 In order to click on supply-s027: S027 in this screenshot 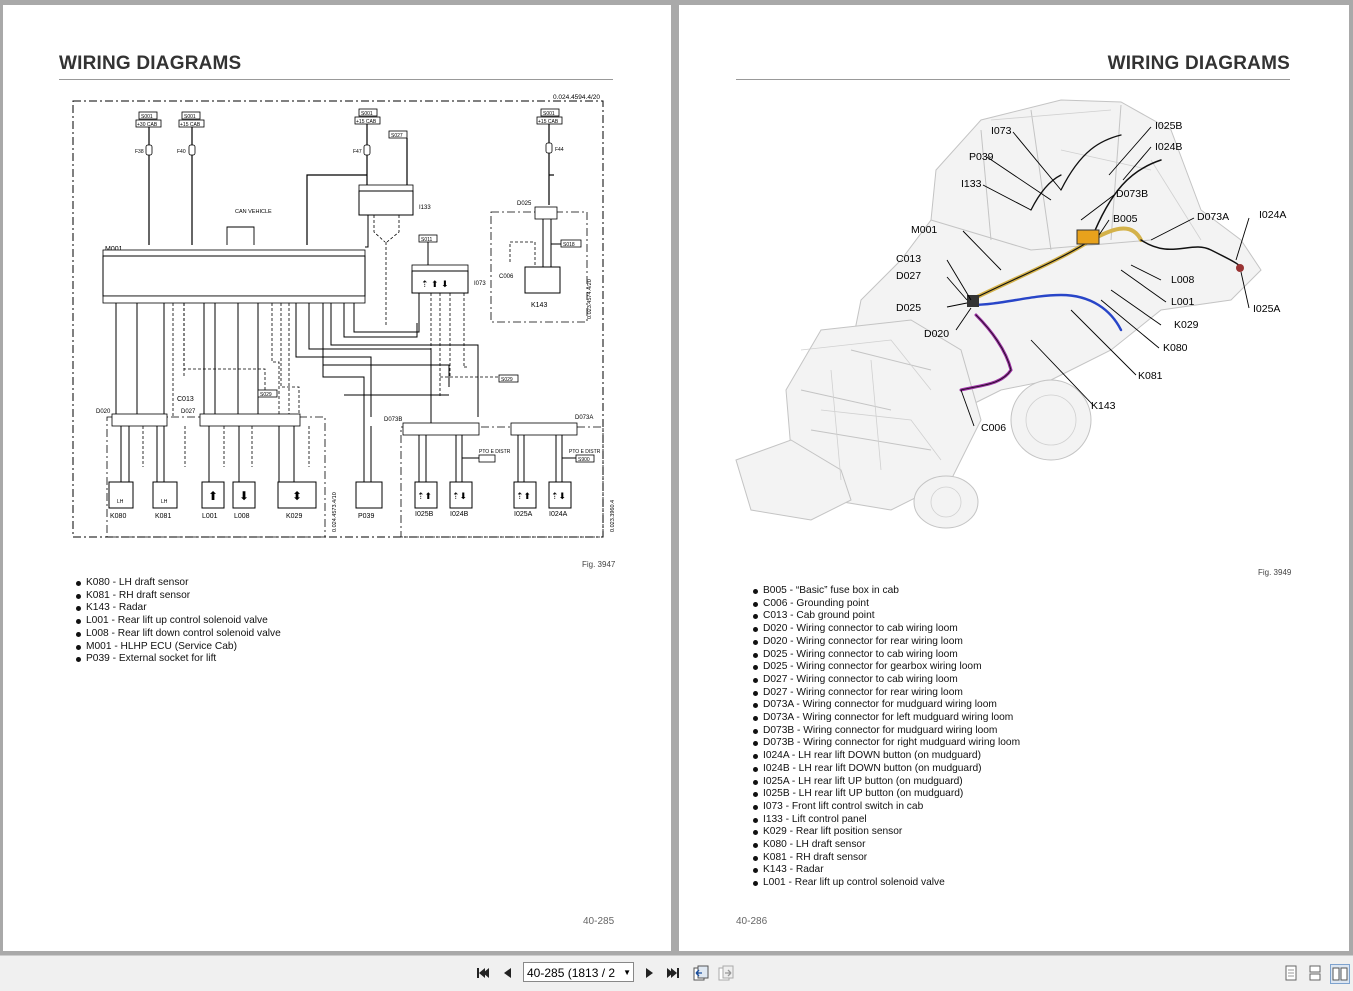, I will do `click(397, 136)`.